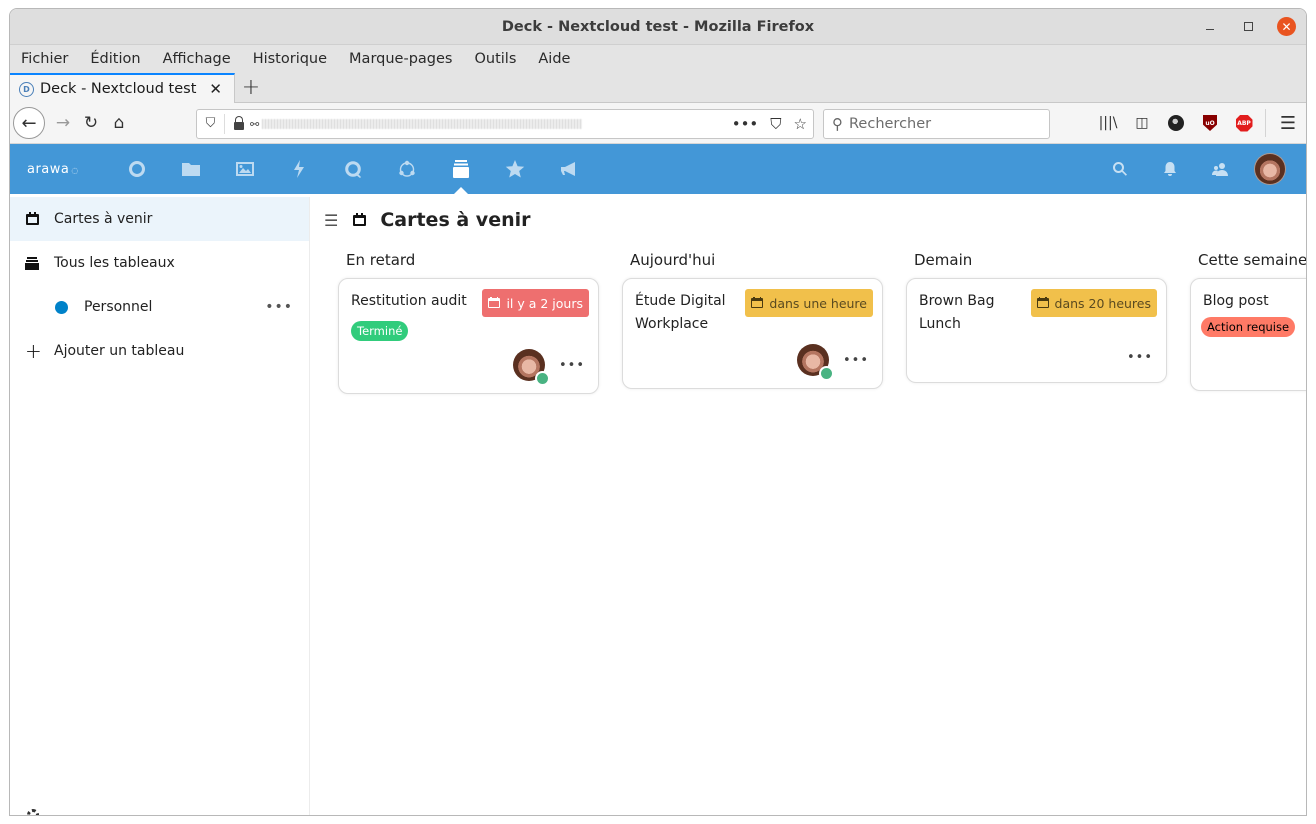 The image size is (1316, 824). What do you see at coordinates (211, 124) in the screenshot?
I see `tracking-protection-icon: ⛉` at bounding box center [211, 124].